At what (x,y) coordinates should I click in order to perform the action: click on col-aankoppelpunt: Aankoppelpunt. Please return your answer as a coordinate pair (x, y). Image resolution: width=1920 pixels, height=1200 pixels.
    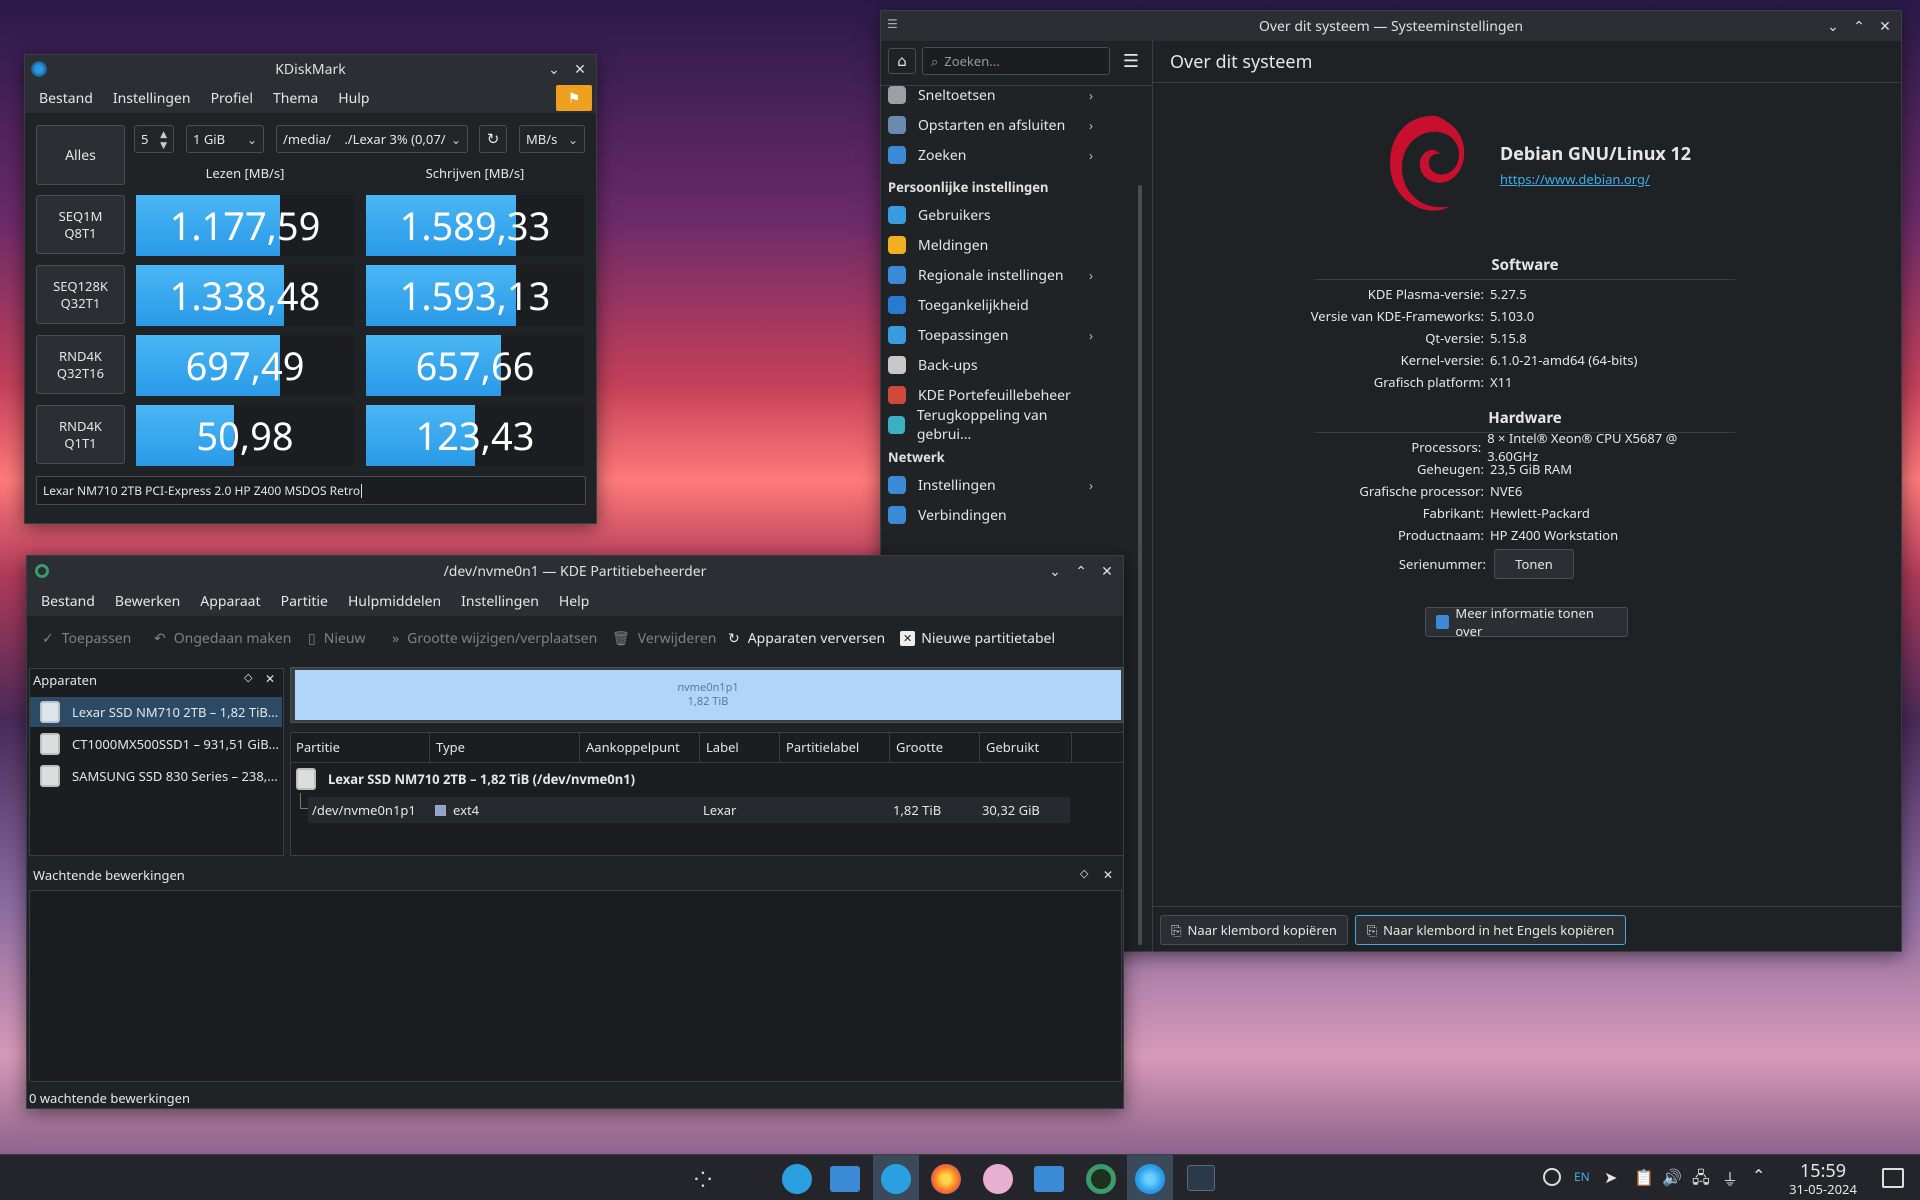
    Looking at the image, I should click on (640, 747).